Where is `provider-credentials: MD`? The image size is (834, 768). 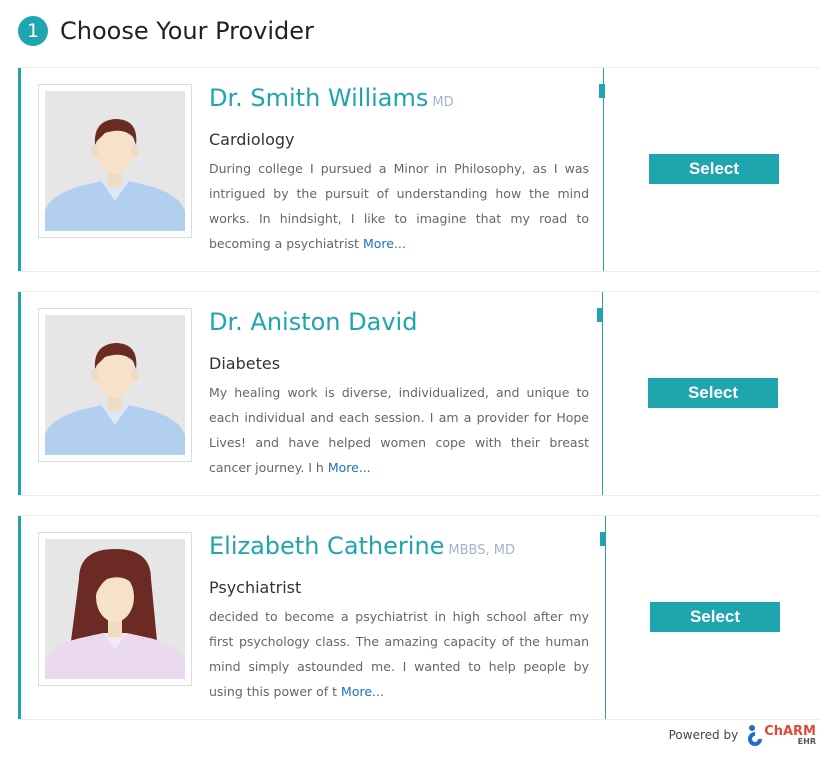 provider-credentials: MD is located at coordinates (443, 102).